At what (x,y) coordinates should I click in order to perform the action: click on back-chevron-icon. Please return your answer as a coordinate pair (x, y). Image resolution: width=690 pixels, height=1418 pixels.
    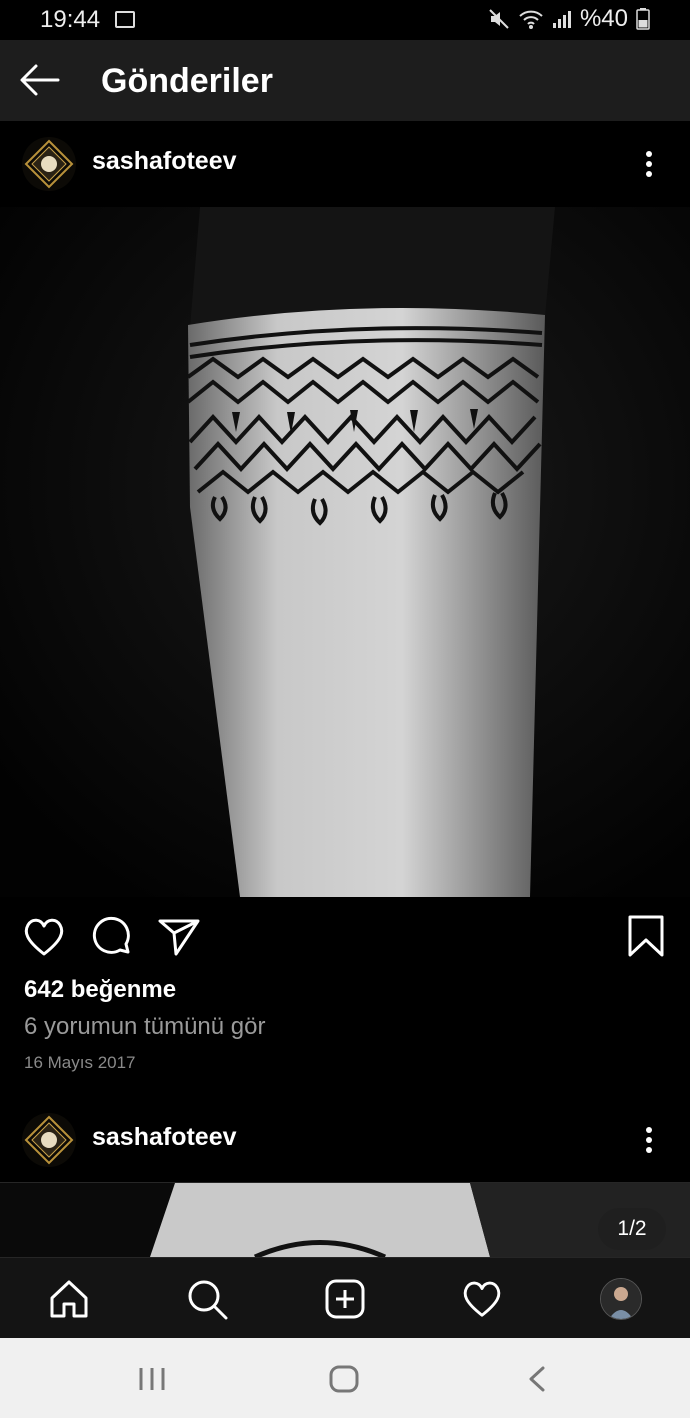
    Looking at the image, I should click on (537, 1379).